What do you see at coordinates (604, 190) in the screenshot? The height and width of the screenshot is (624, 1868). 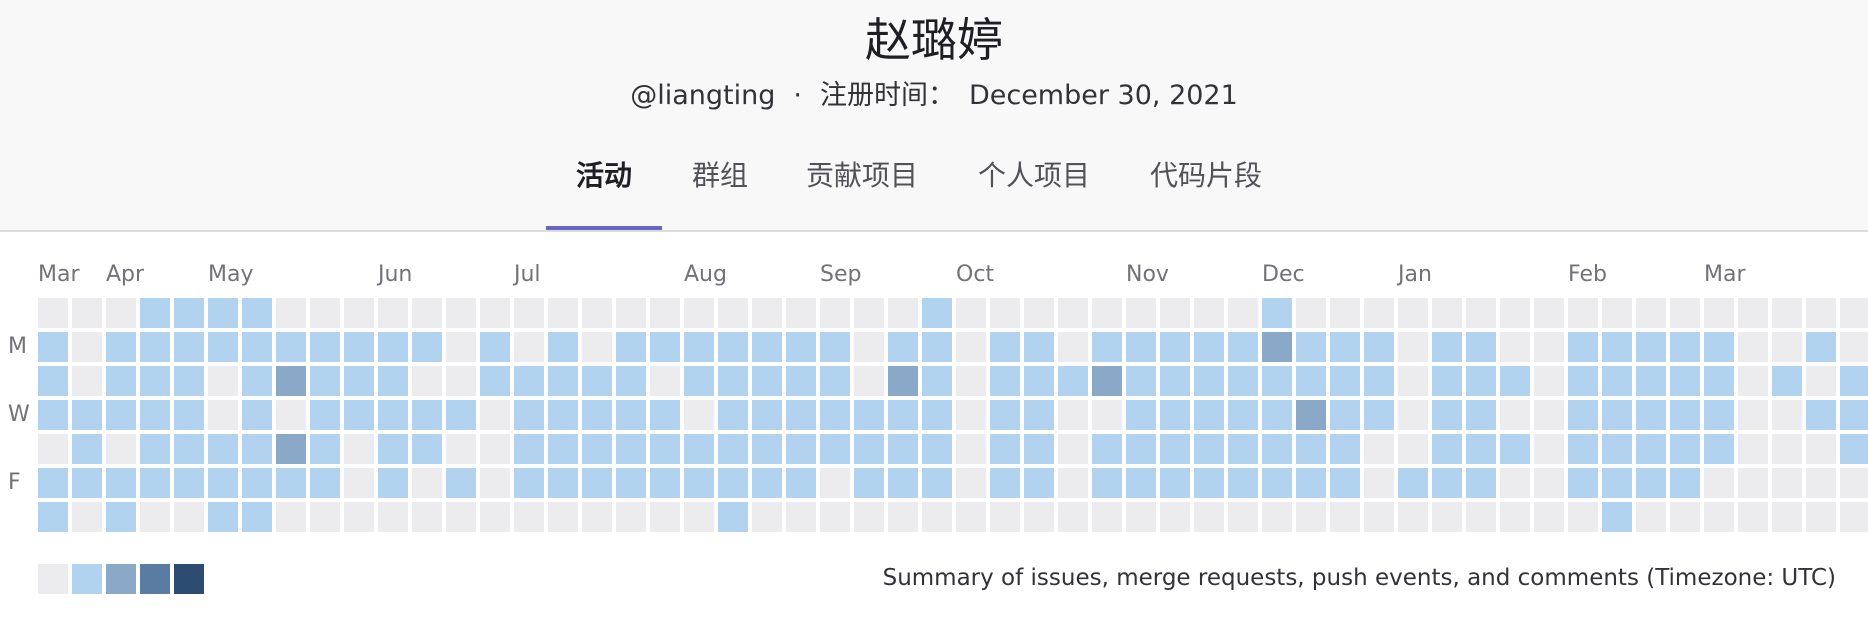 I see `tab-activity: 活动` at bounding box center [604, 190].